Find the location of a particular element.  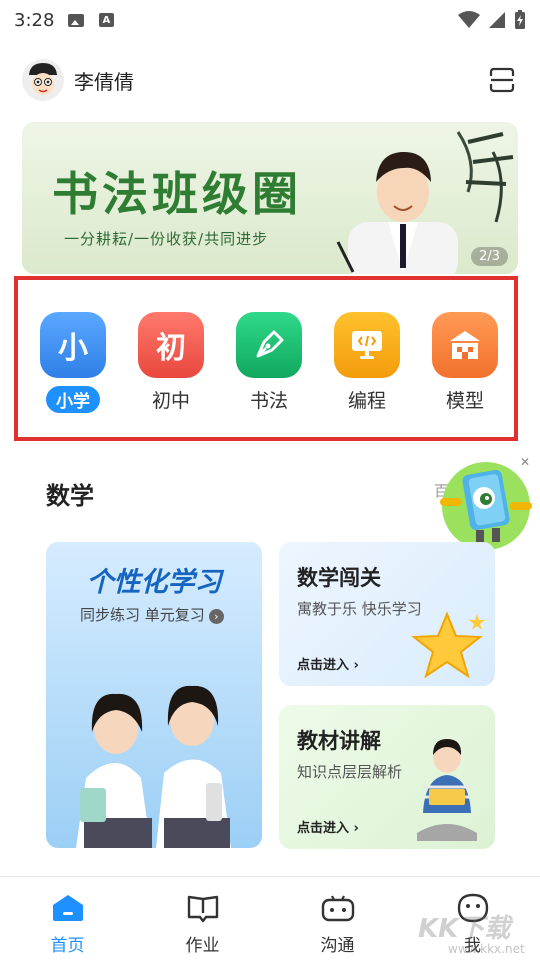

nav-label: 作业 is located at coordinates (202, 946).